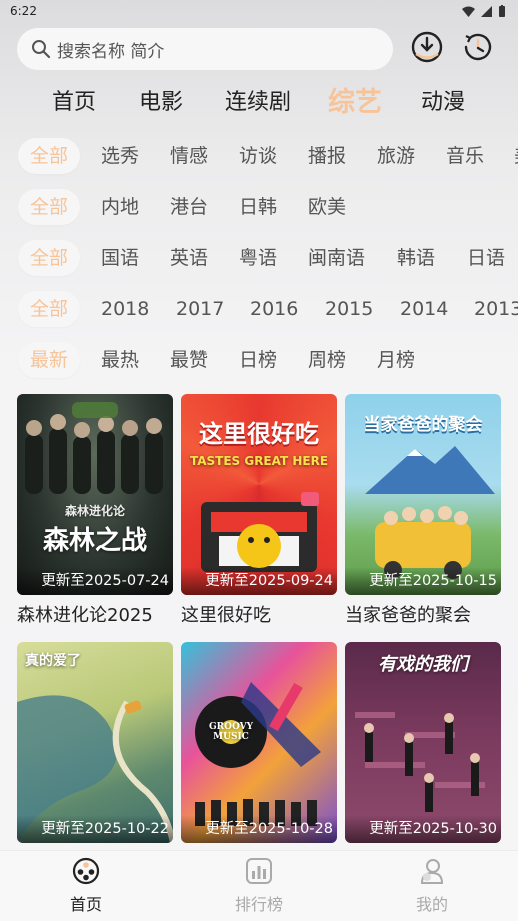 The width and height of the screenshot is (518, 921). Describe the element at coordinates (259, 433) in the screenshot. I see `poster-title-art: 这里很好吃` at that location.